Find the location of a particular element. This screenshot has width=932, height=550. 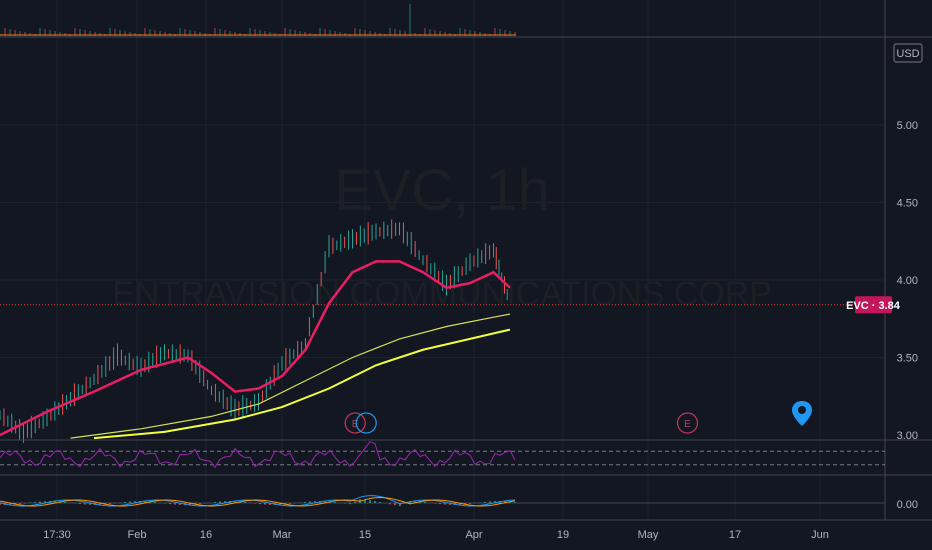

last-price-tag: EVC · 3.84 is located at coordinates (873, 305).